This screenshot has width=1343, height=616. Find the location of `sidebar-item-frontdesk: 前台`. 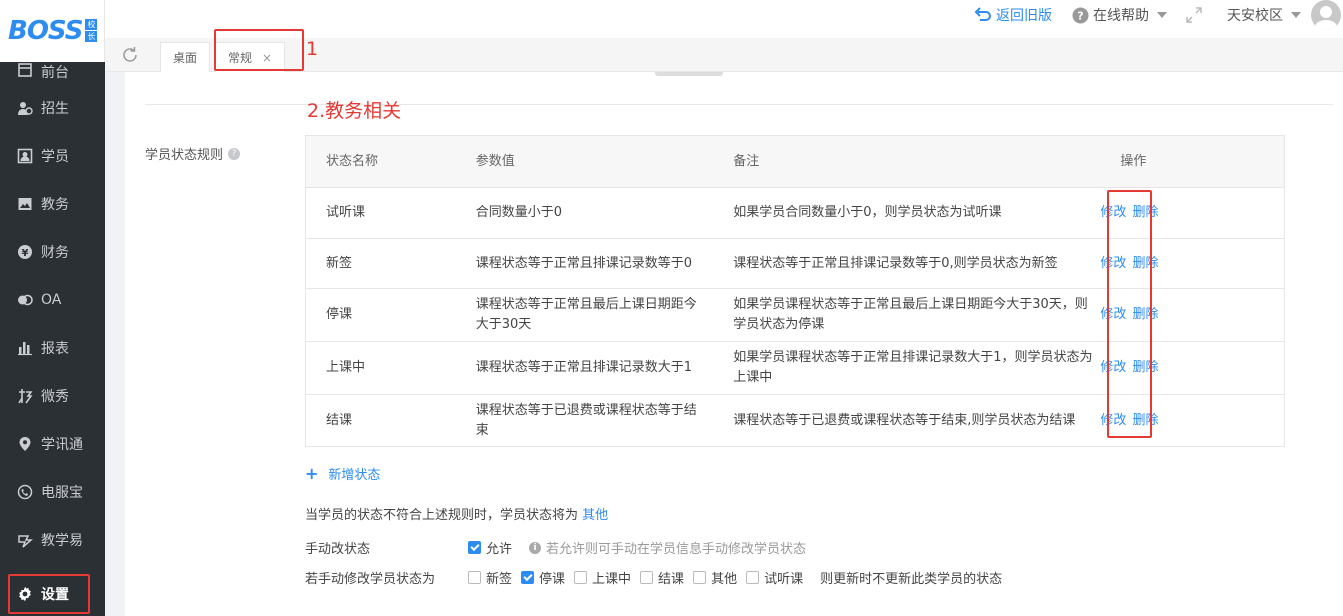

sidebar-item-frontdesk: 前台 is located at coordinates (52, 73).